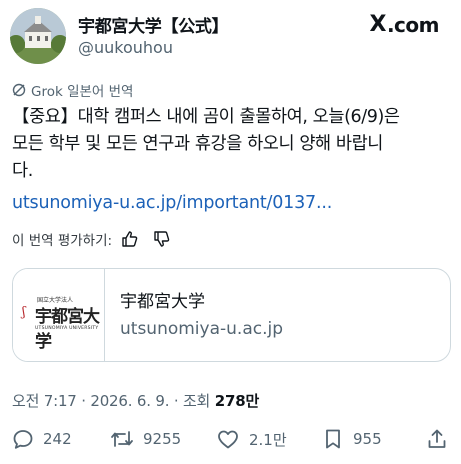 This screenshot has width=461, height=464. What do you see at coordinates (57, 439) in the screenshot?
I see `reply-count: 242` at bounding box center [57, 439].